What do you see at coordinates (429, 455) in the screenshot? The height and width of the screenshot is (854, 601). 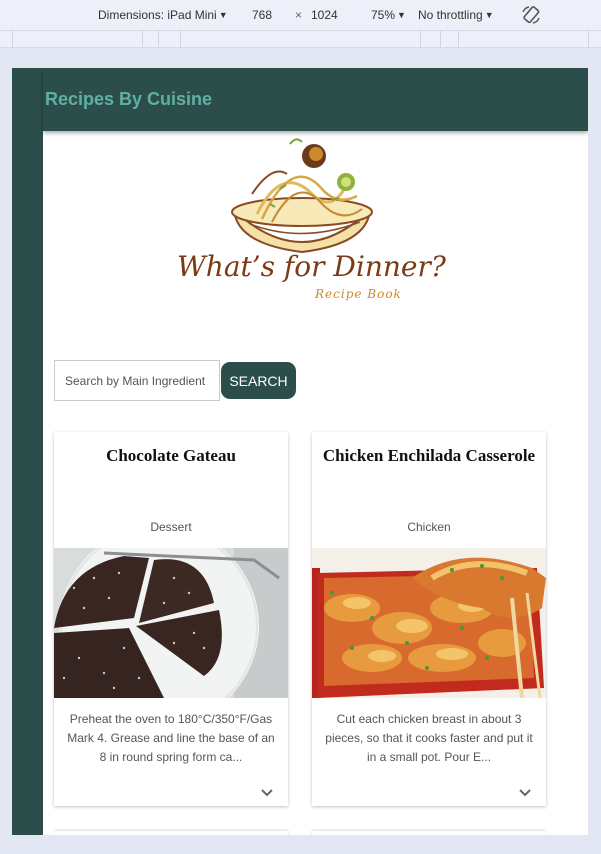 I see `recipe-title: Chicken Enchilada Casserole` at bounding box center [429, 455].